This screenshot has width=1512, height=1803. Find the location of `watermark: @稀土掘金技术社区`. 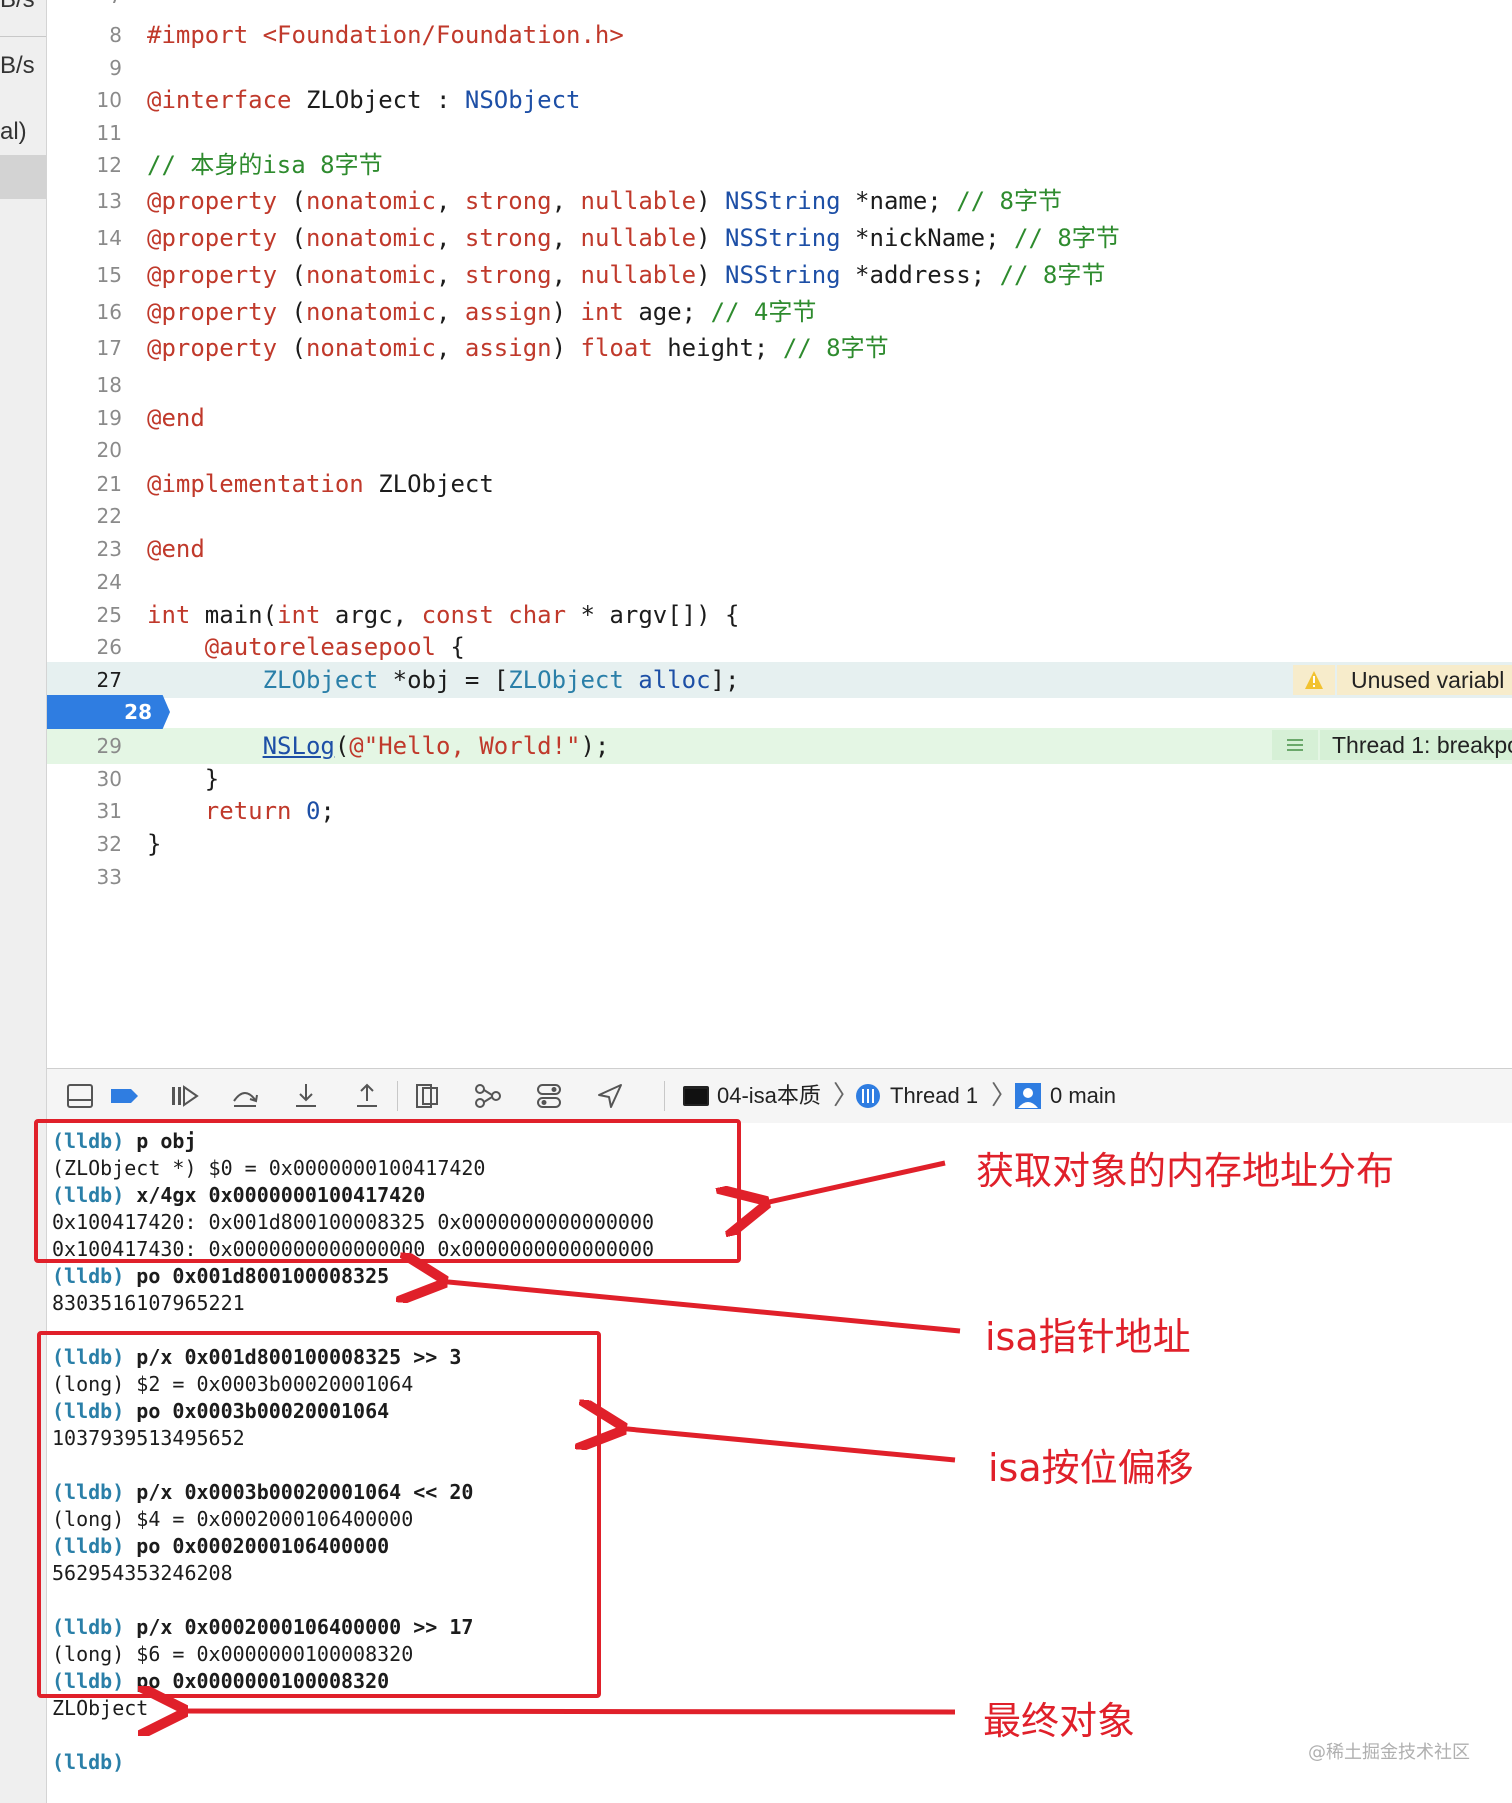

watermark: @稀土掘金技术社区 is located at coordinates (1389, 1752).